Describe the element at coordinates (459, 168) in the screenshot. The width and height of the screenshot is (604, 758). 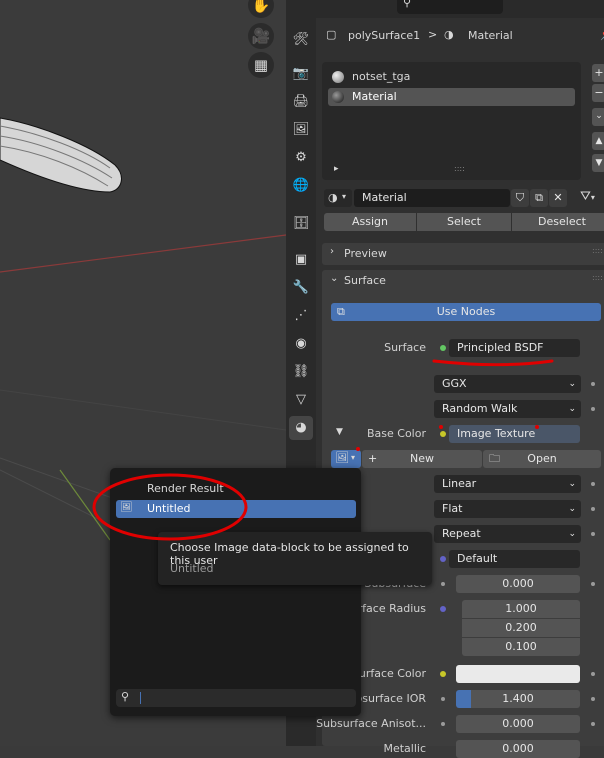
I see `list-resize-grip: ::::` at that location.